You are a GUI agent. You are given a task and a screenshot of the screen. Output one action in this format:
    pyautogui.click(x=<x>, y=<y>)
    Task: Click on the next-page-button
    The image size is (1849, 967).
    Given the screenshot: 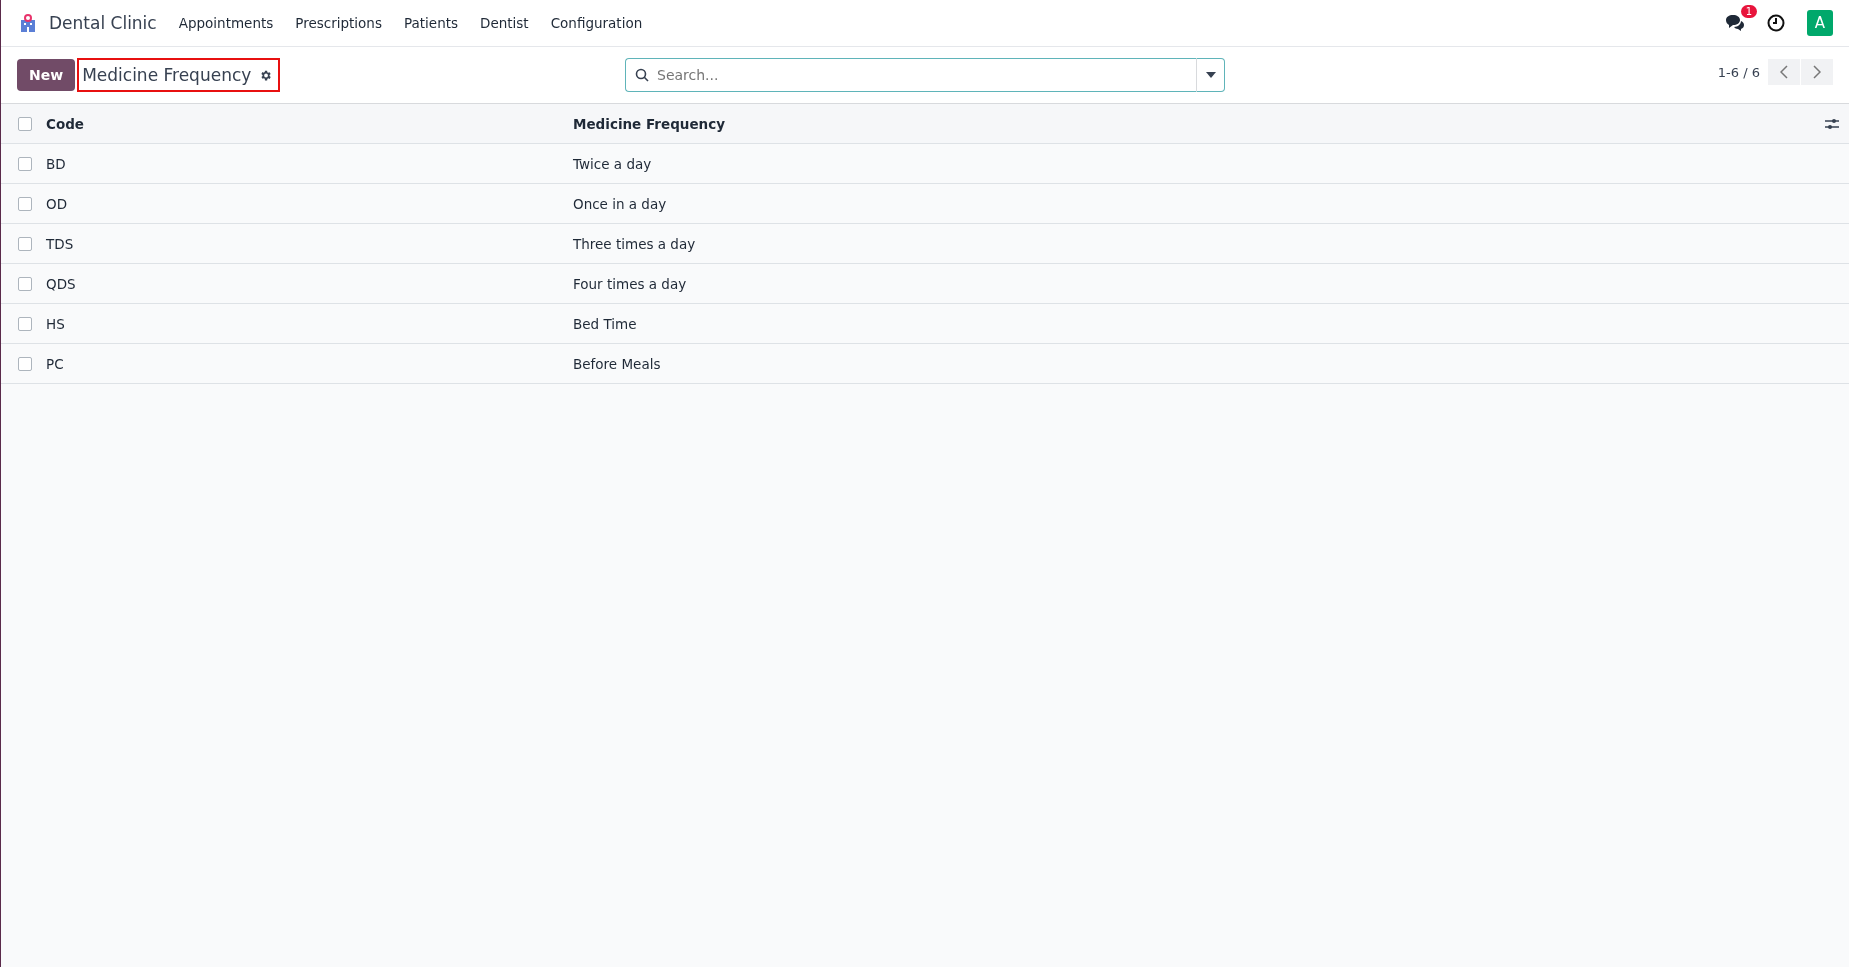 What is the action you would take?
    pyautogui.click(x=1817, y=72)
    